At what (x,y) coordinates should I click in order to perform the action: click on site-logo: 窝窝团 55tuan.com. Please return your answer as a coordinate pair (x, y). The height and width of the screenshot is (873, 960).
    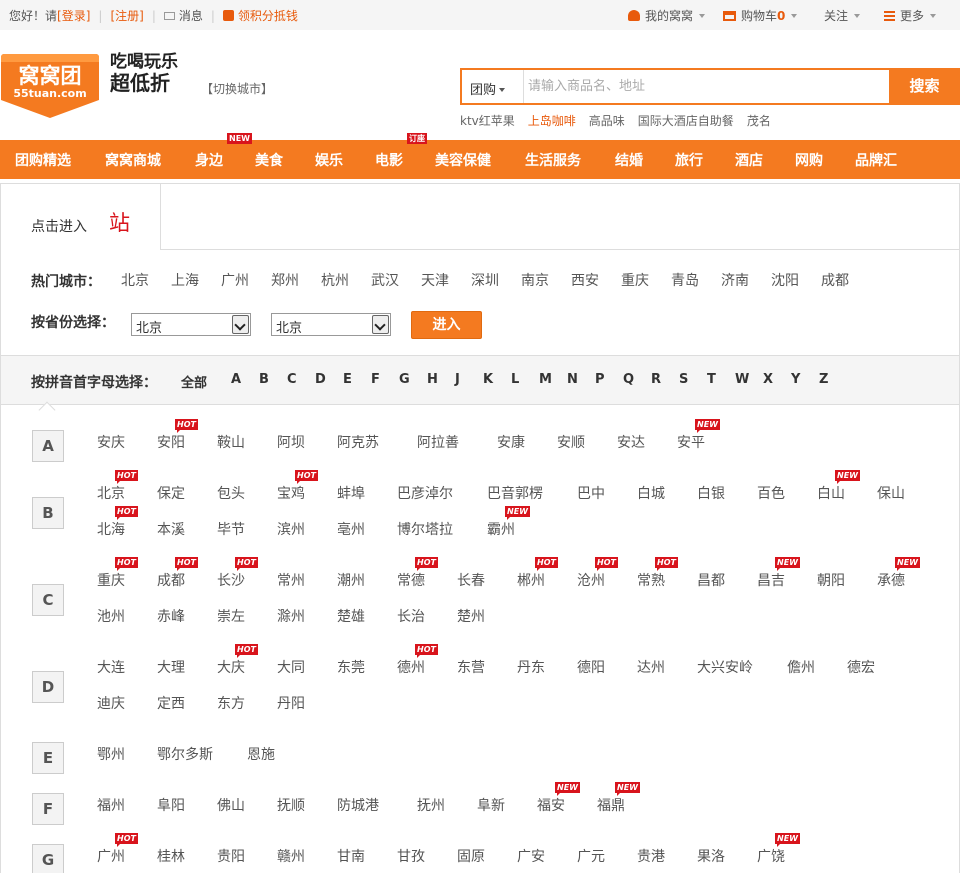
    Looking at the image, I should click on (50, 86).